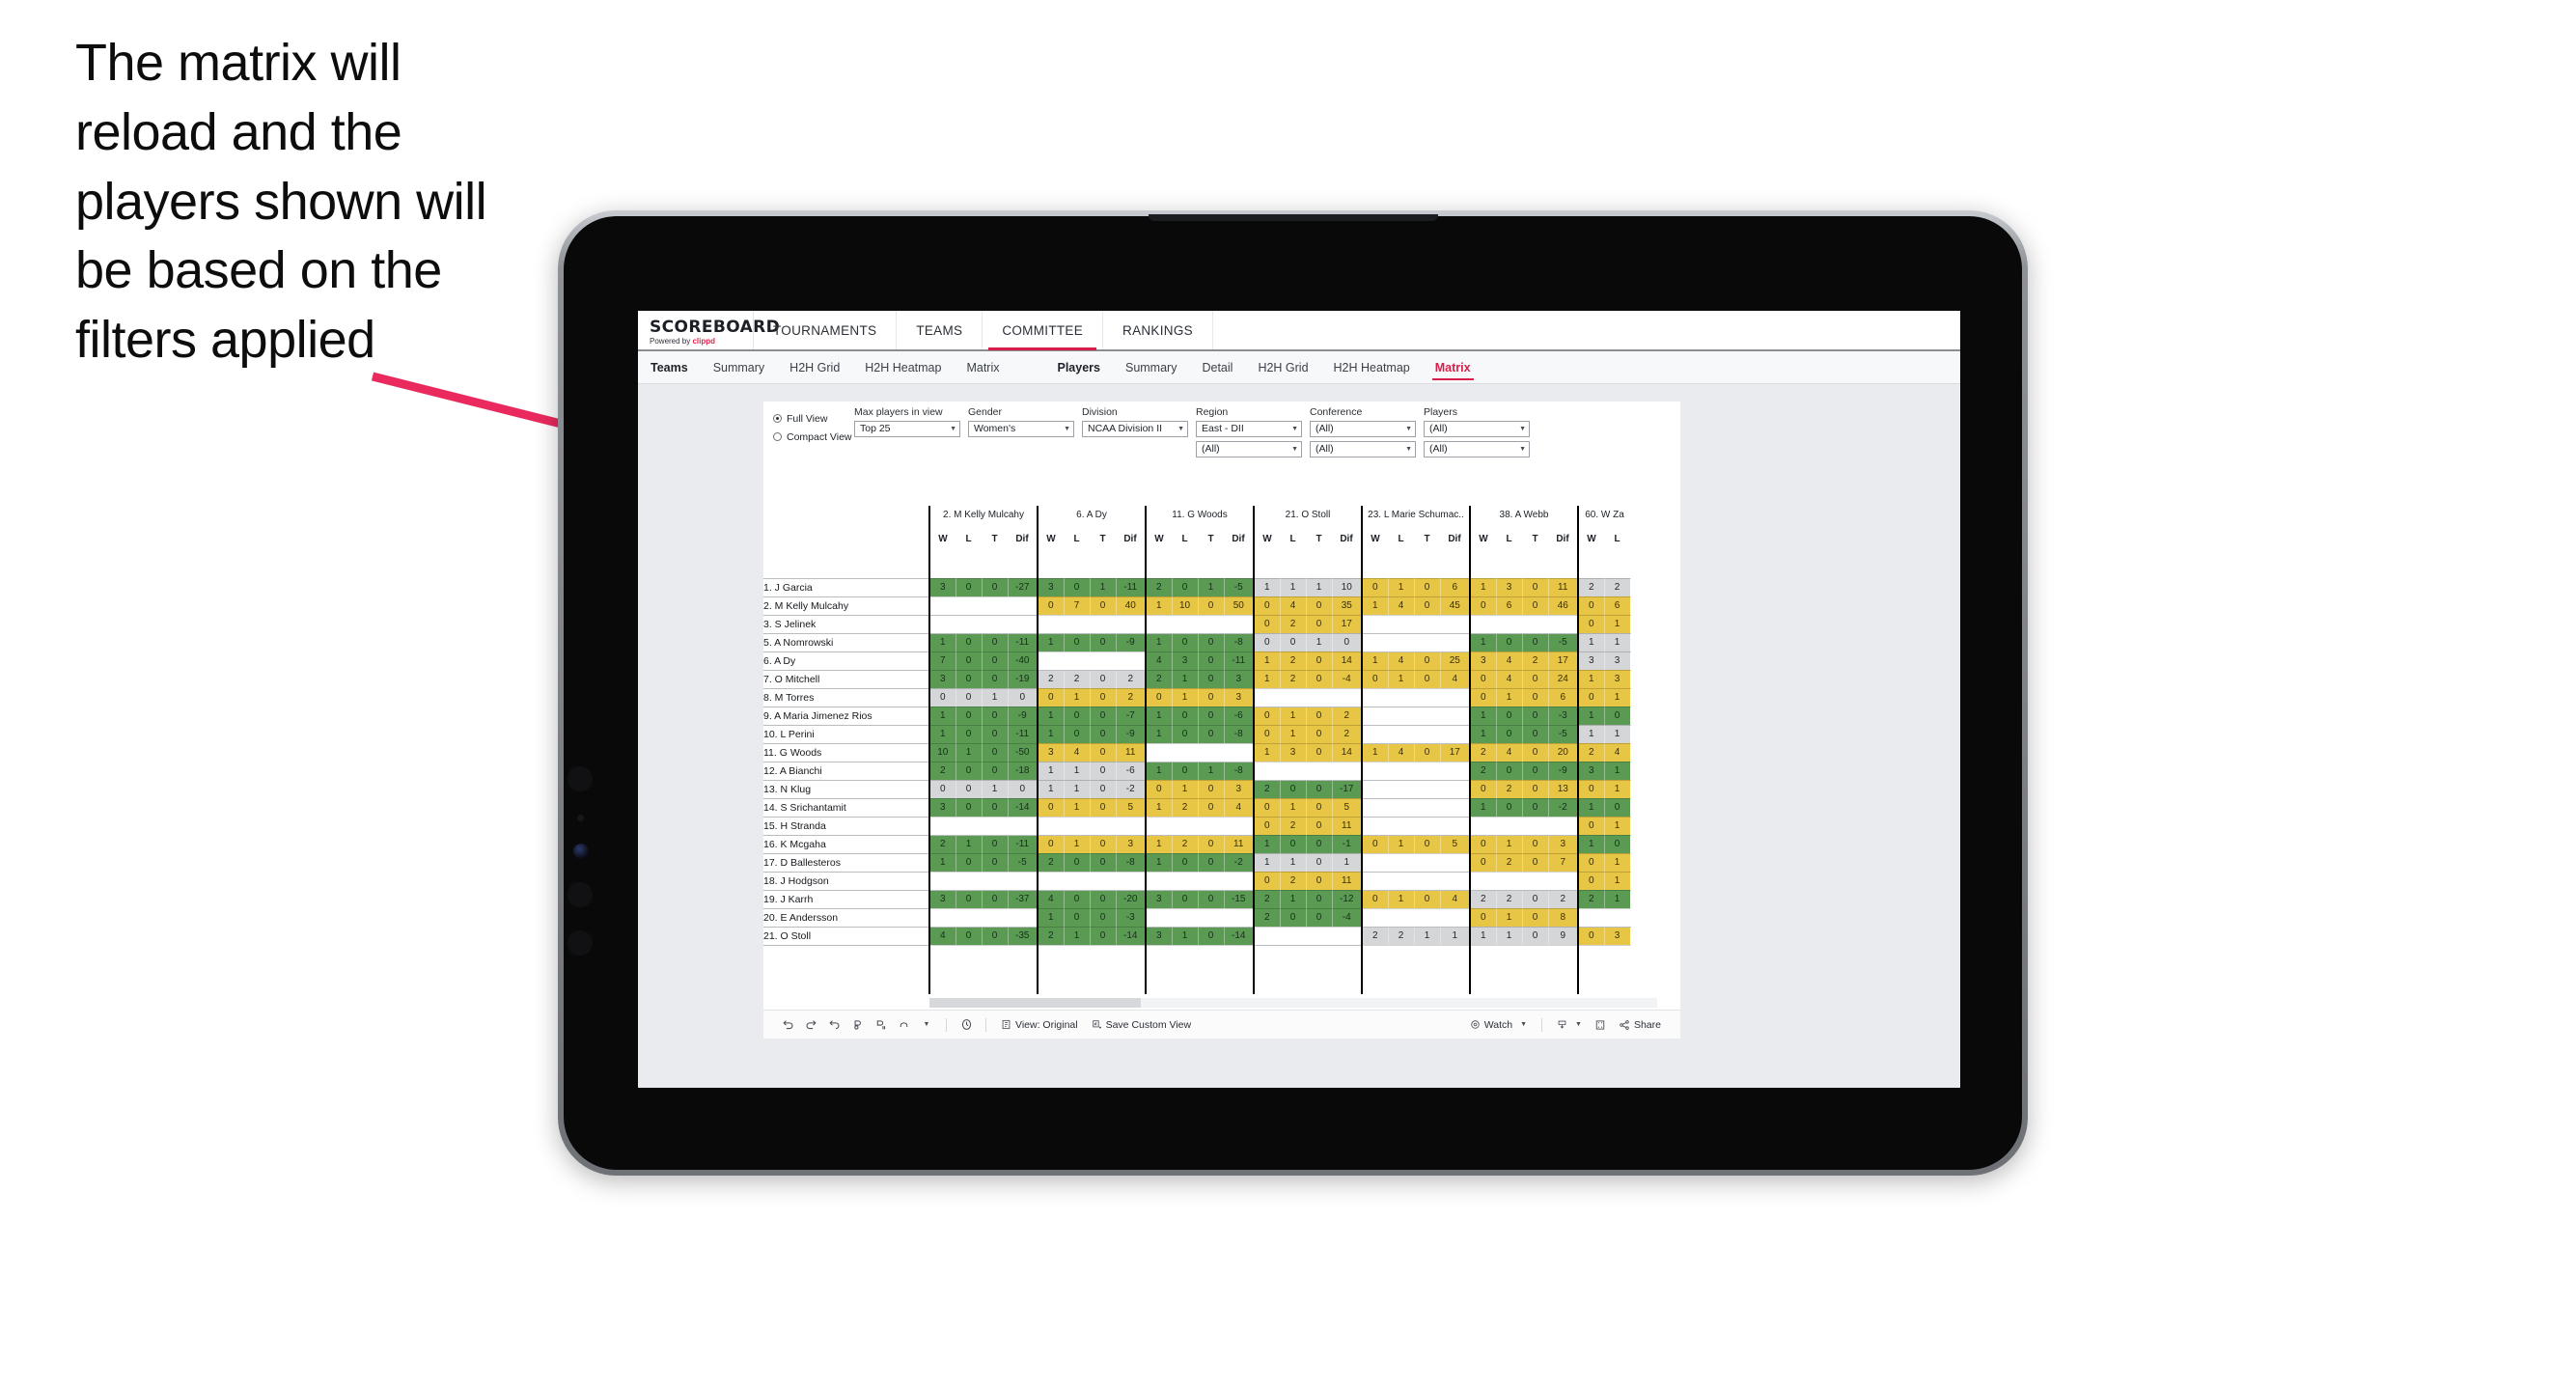  Describe the element at coordinates (1023, 899) in the screenshot. I see `matrix-cell: -37` at that location.